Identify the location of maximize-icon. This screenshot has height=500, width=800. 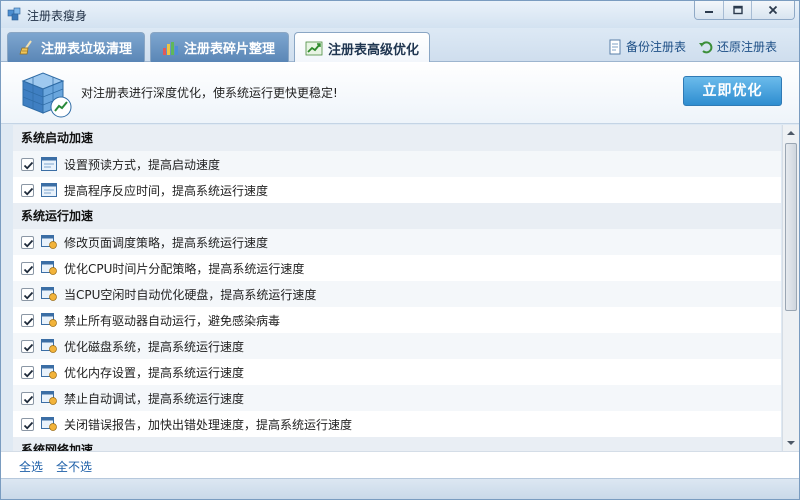
(737, 10).